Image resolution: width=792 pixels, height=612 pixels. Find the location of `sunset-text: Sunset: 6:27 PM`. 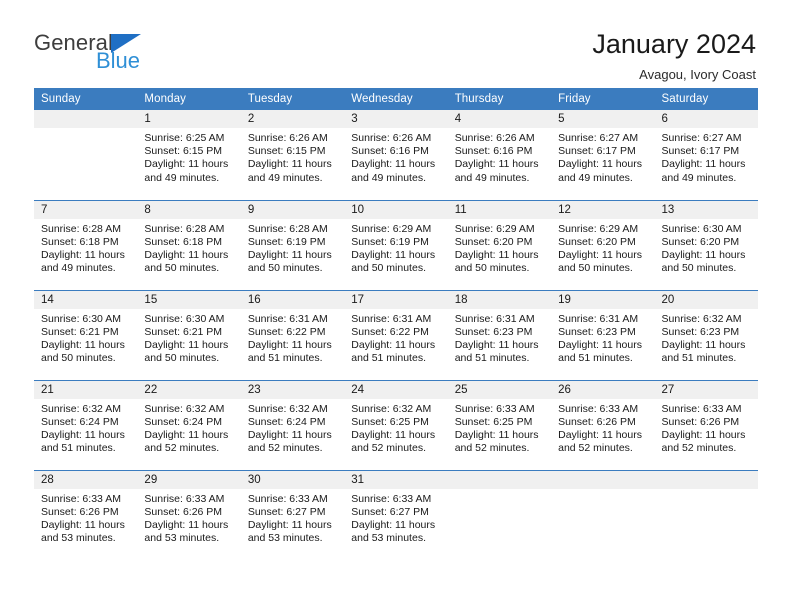

sunset-text: Sunset: 6:27 PM is located at coordinates (390, 511).